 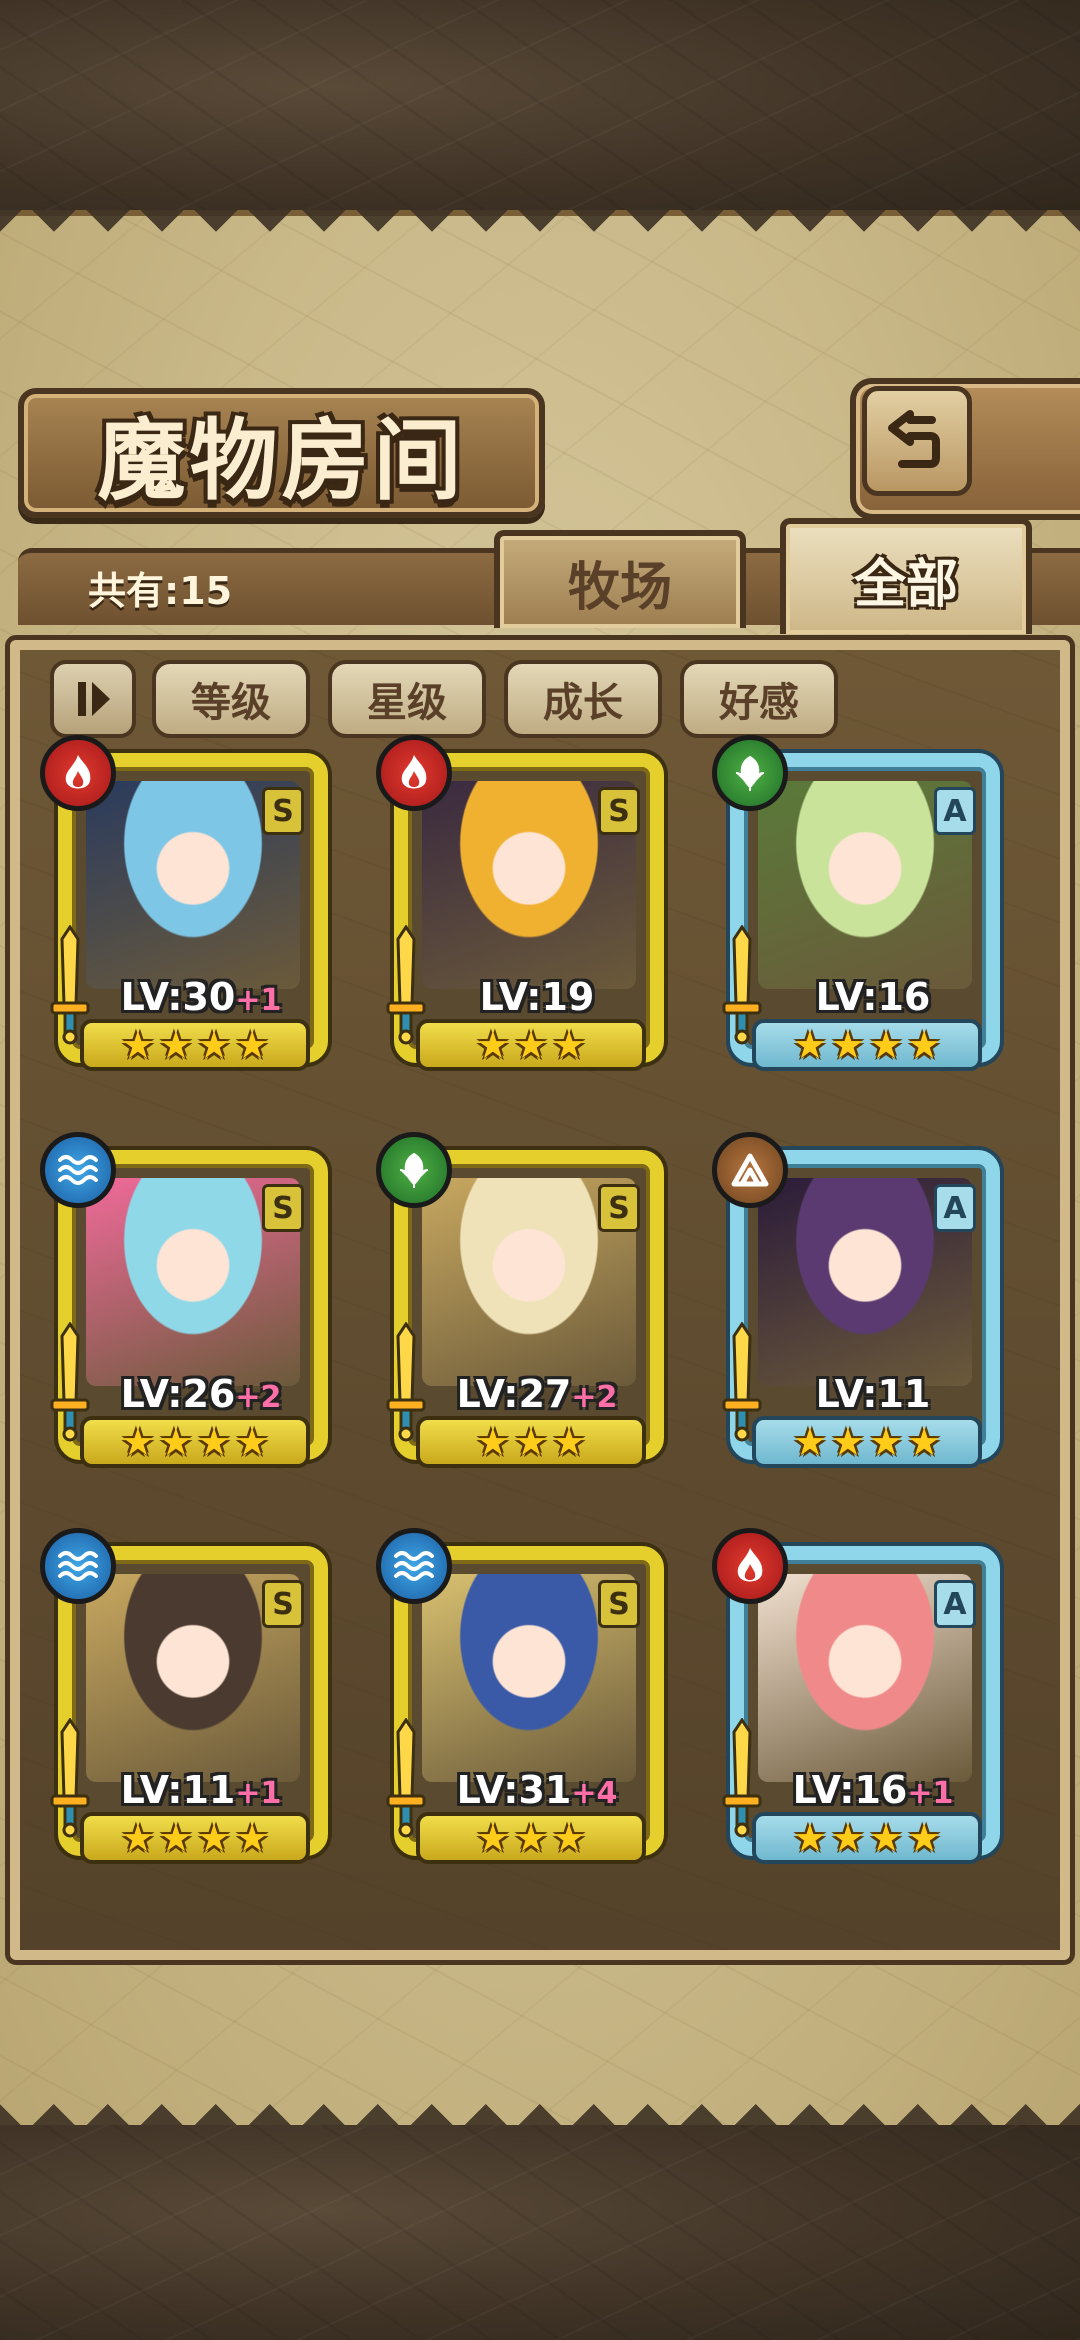 I want to click on map-background-top, so click(x=540, y=107).